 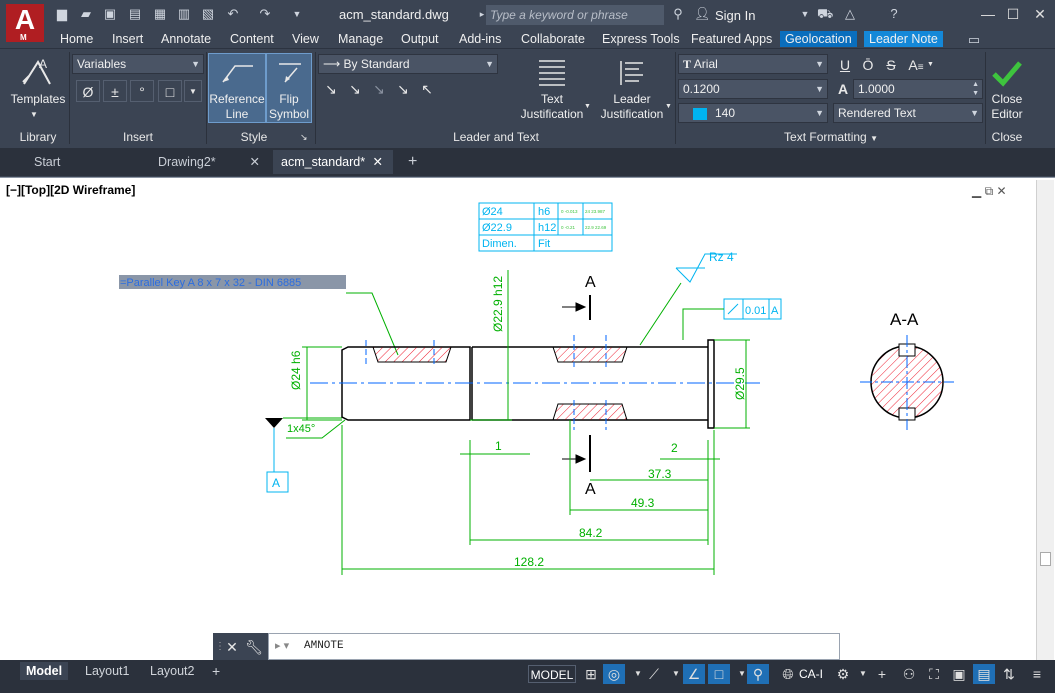 I want to click on tab-express-tools: Express Tools, so click(x=641, y=39).